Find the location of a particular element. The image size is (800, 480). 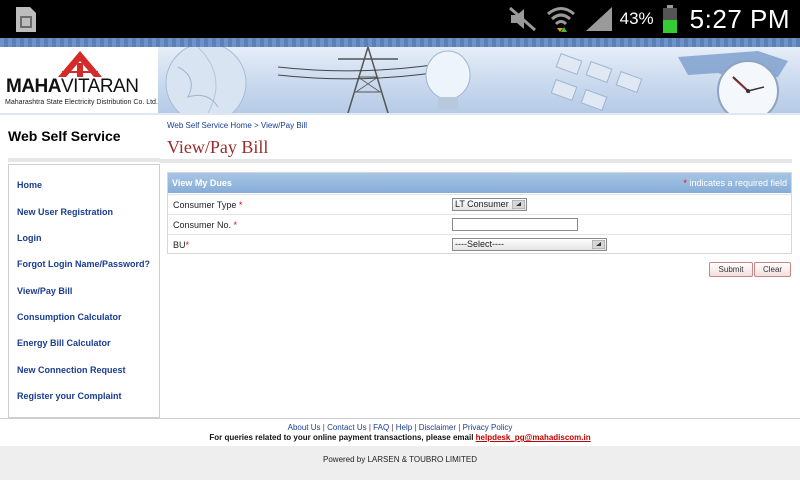

sidebar-item-new-connection-request: New Connection Request is located at coordinates (71, 370).